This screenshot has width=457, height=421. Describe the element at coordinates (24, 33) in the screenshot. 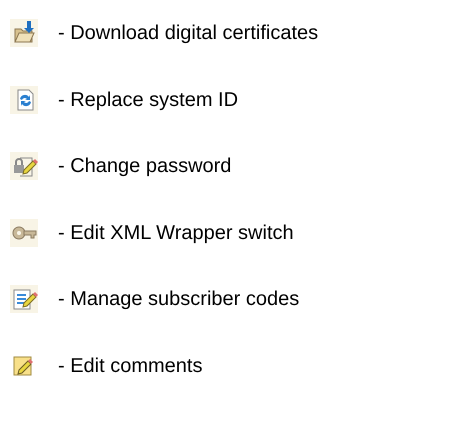

I see `folder-download-icon` at that location.